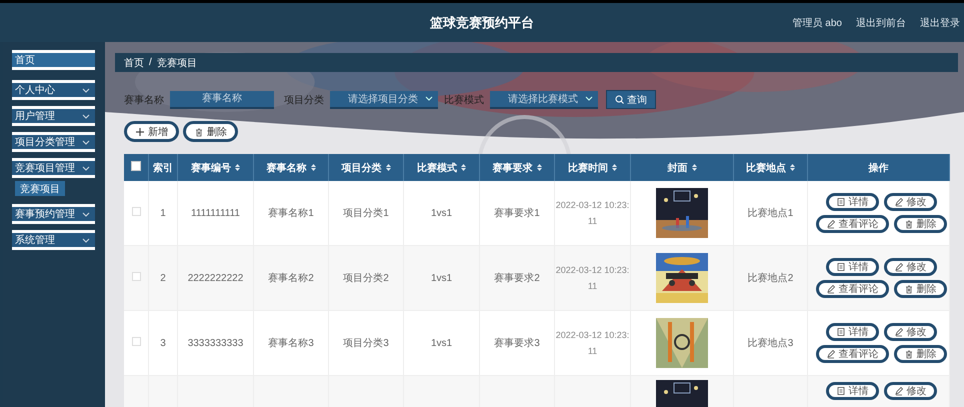 Image resolution: width=964 pixels, height=407 pixels. What do you see at coordinates (817, 23) in the screenshot?
I see `header-link: 管理员 abo` at bounding box center [817, 23].